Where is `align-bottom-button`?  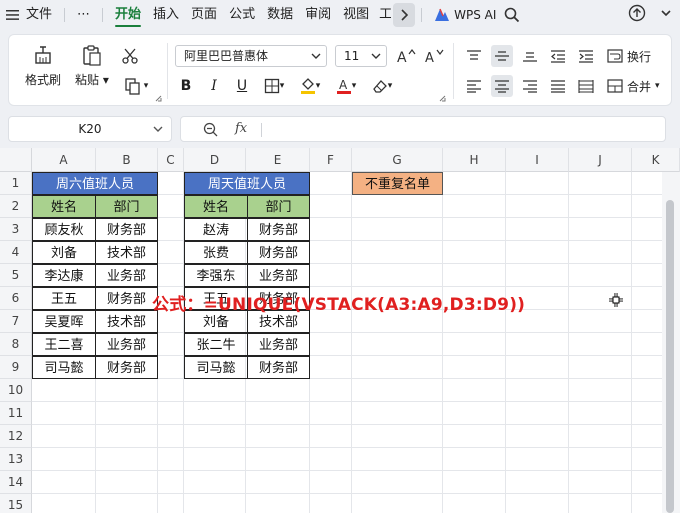
align-bottom-button is located at coordinates (530, 56).